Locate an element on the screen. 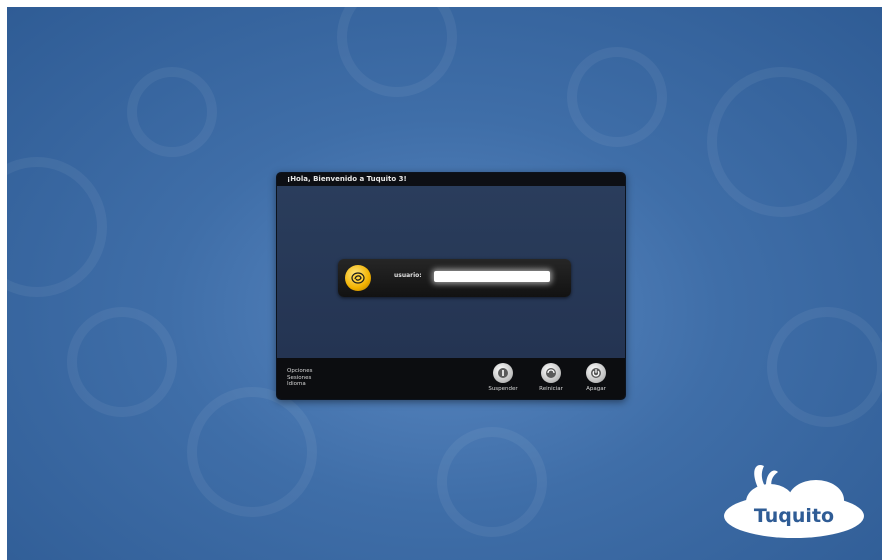  login-content: usuario: is located at coordinates (451, 272).